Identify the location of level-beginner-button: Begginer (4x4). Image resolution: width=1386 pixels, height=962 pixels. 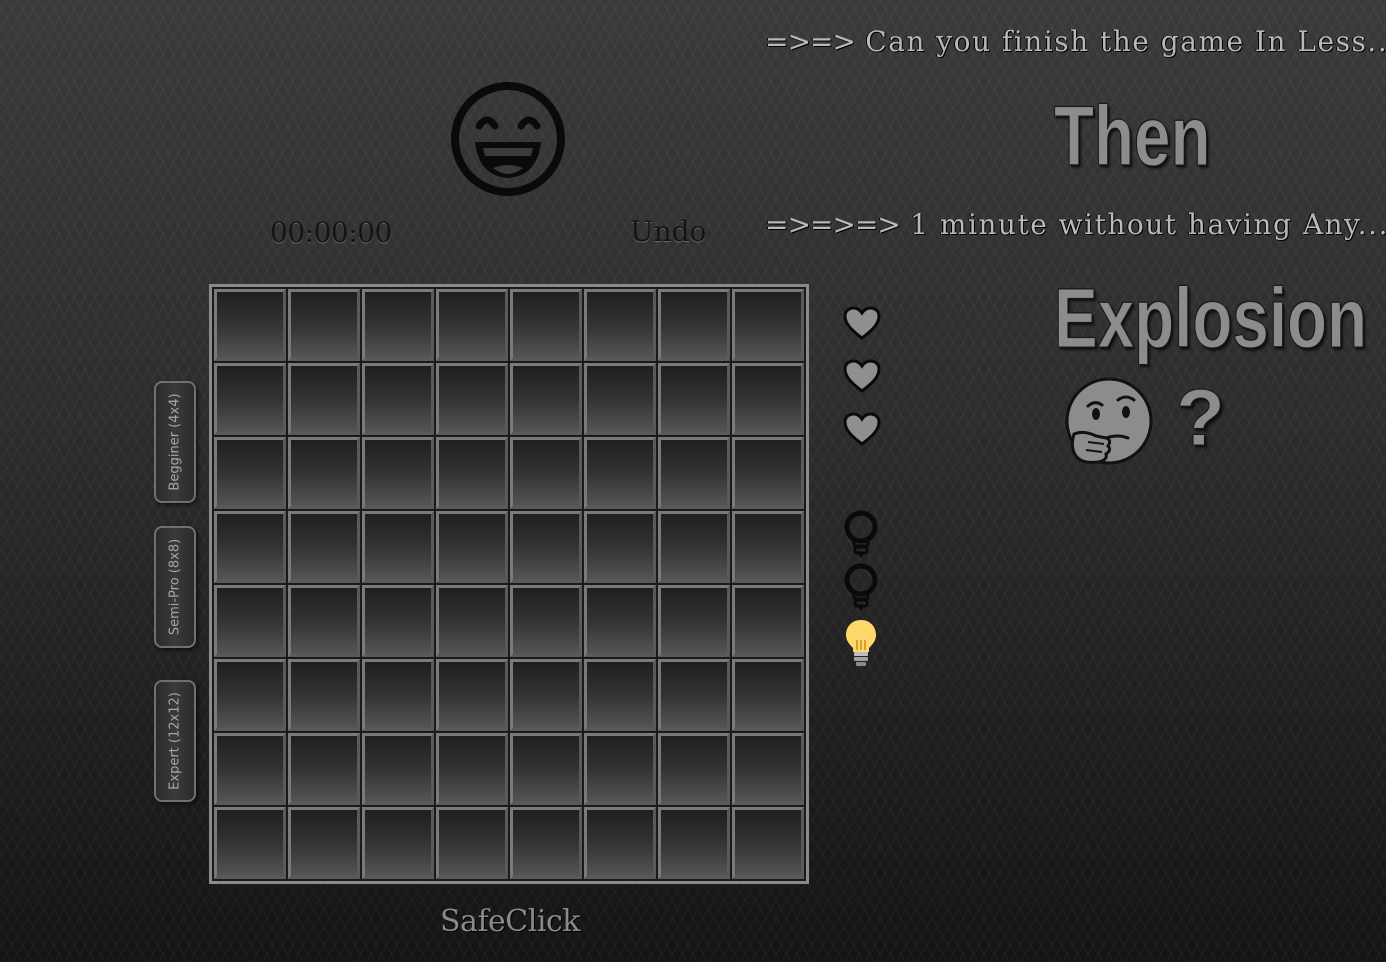
(175, 442).